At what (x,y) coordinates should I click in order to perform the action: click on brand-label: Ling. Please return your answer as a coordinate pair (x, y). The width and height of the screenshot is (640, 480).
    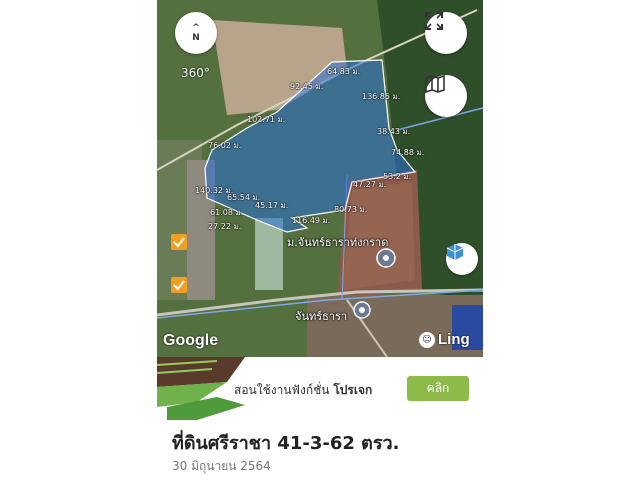
    Looking at the image, I should click on (454, 339).